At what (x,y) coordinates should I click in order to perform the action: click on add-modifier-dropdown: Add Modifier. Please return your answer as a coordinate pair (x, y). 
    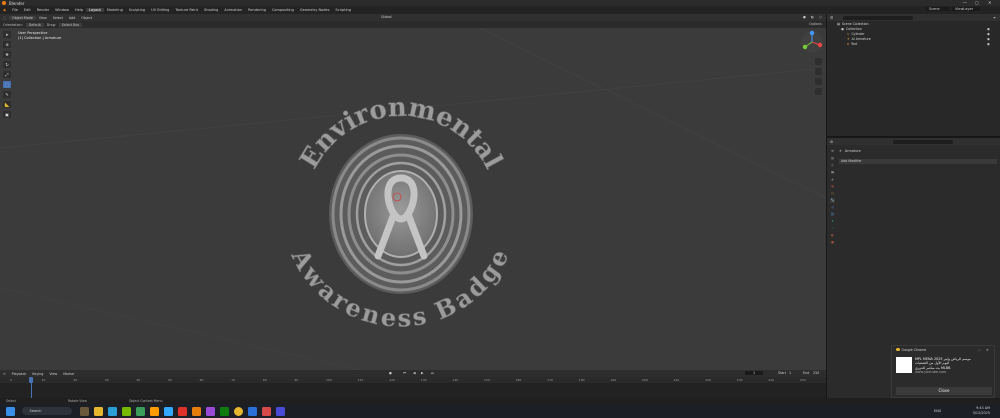
    Looking at the image, I should click on (918, 161).